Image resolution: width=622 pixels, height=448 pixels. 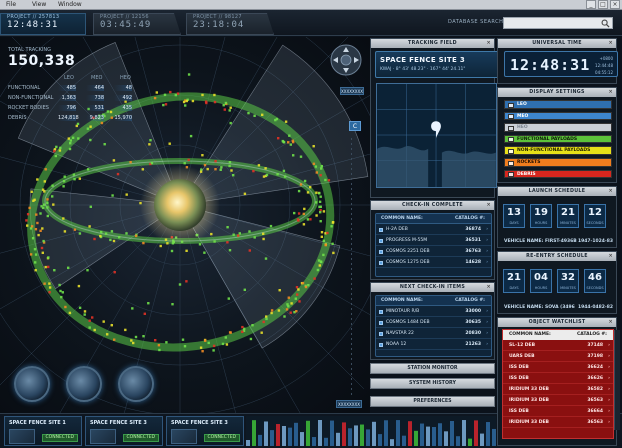 What do you see at coordinates (617, 380) in the screenshot?
I see `watchlist-scrollbar` at bounding box center [617, 380].